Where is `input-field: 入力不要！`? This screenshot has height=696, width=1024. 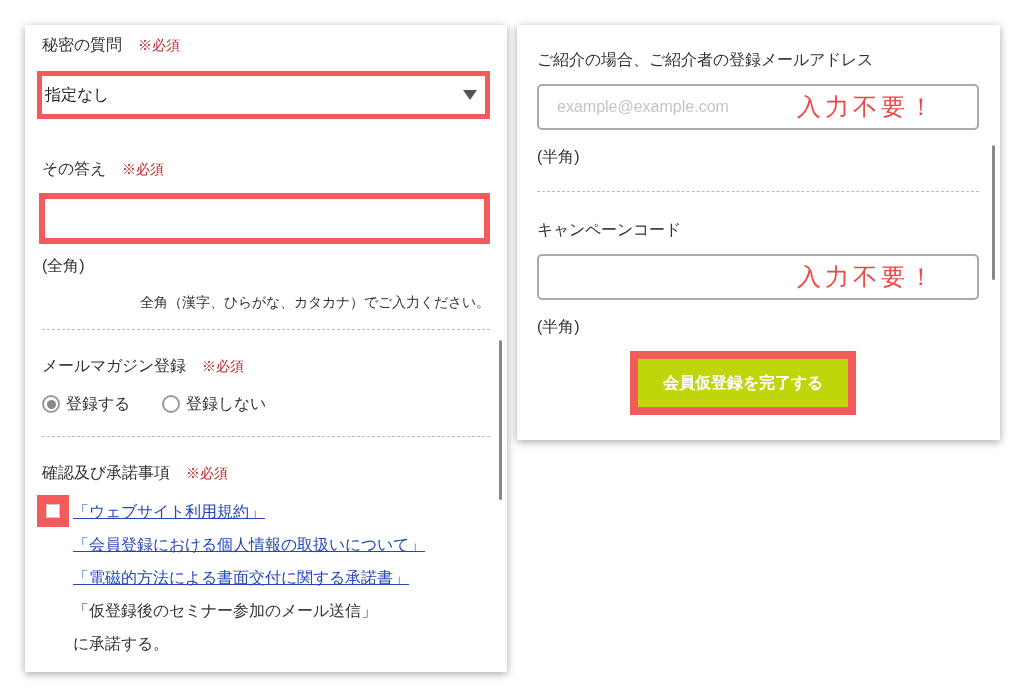 input-field: 入力不要！ is located at coordinates (758, 277).